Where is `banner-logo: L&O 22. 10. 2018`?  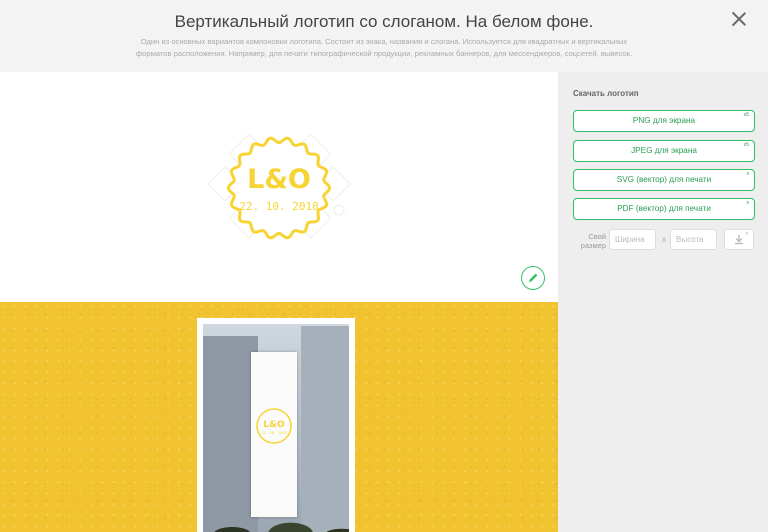 banner-logo: L&O 22. 10. 2018 is located at coordinates (274, 426).